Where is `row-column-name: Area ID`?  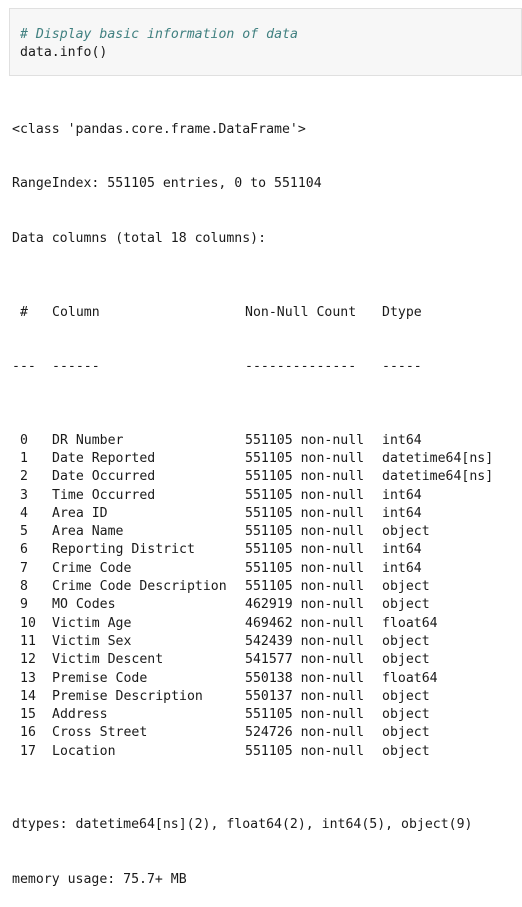
row-column-name: Area ID is located at coordinates (80, 513).